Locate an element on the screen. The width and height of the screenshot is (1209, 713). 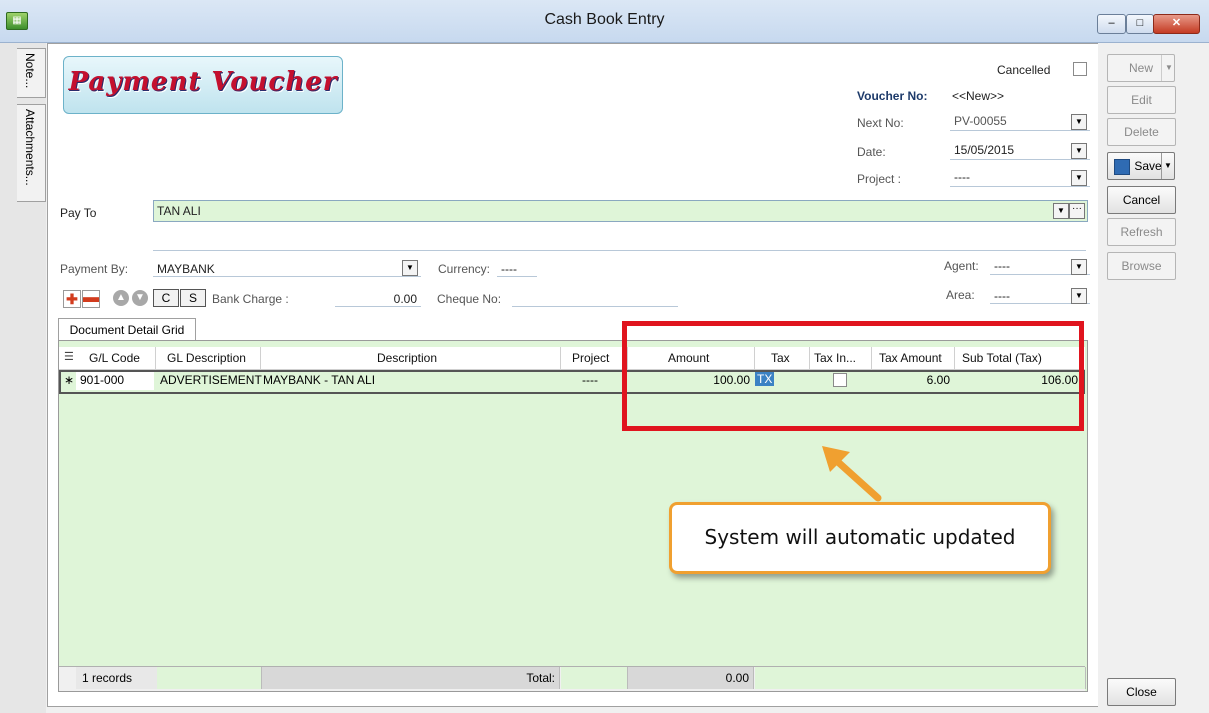
cheque-no-label: Cheque No: is located at coordinates (469, 299).